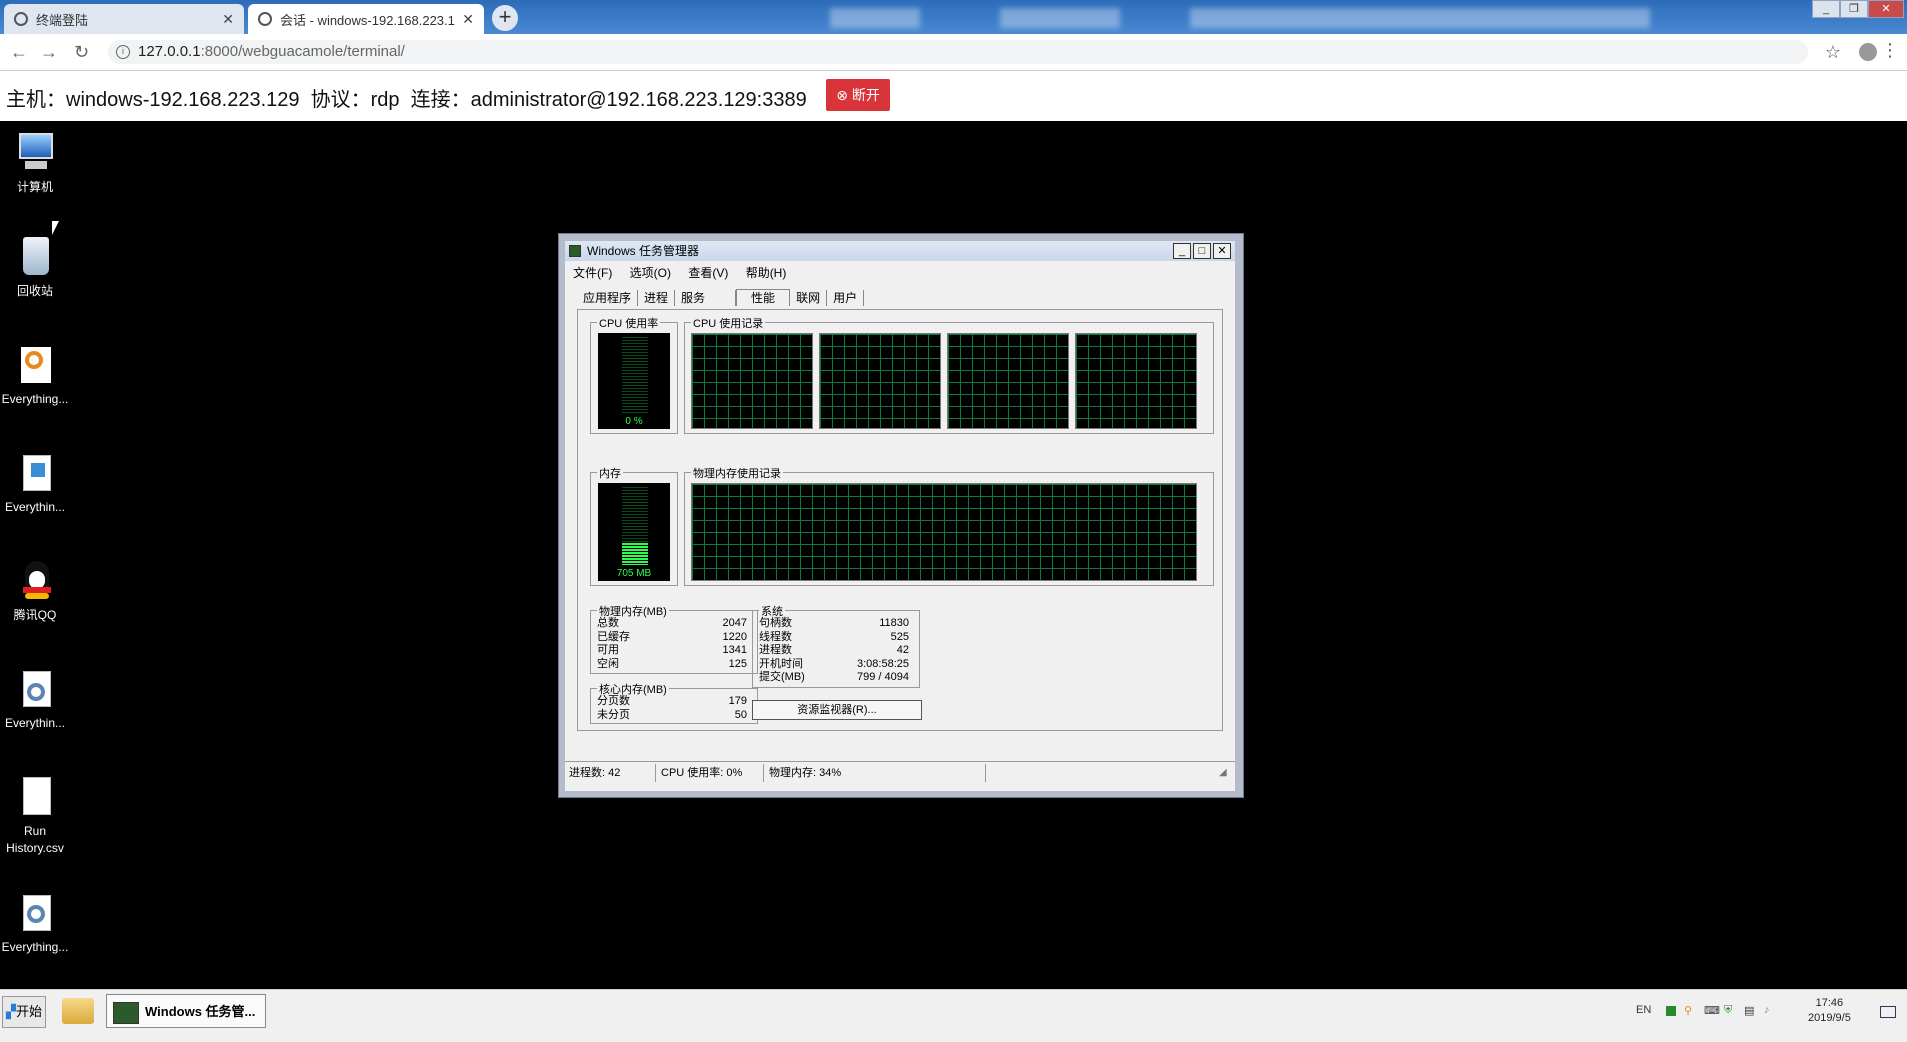 Image resolution: width=1907 pixels, height=1042 pixels. What do you see at coordinates (1854, 9) in the screenshot?
I see `restore-window-icon: ❐` at bounding box center [1854, 9].